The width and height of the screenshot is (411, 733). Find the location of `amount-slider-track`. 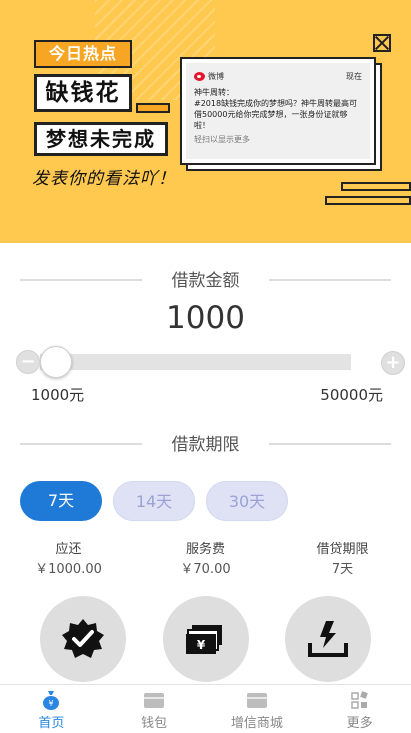

amount-slider-track is located at coordinates (195, 362).